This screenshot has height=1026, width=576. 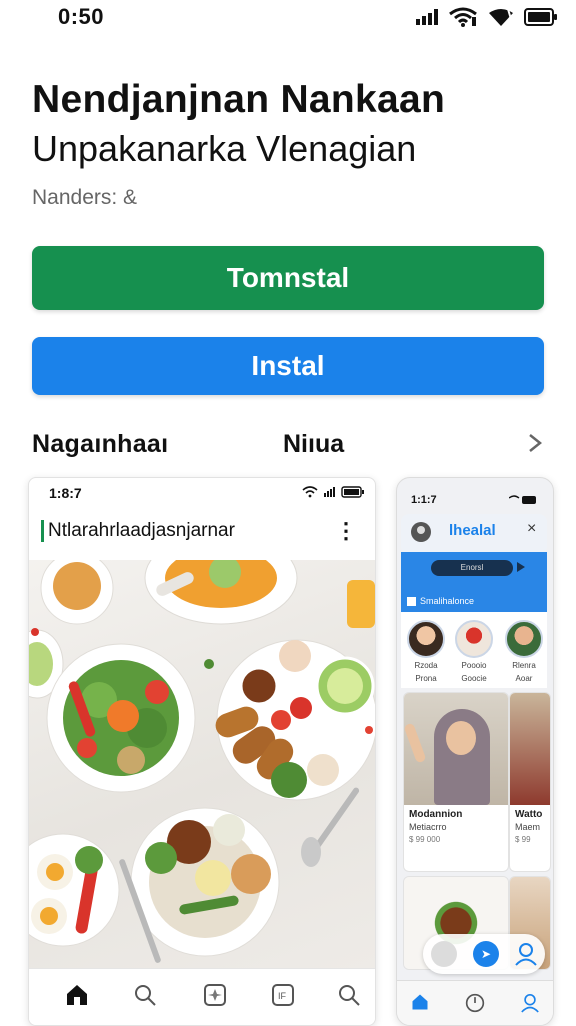 What do you see at coordinates (436, 814) in the screenshot?
I see `card-title: Modannion` at bounding box center [436, 814].